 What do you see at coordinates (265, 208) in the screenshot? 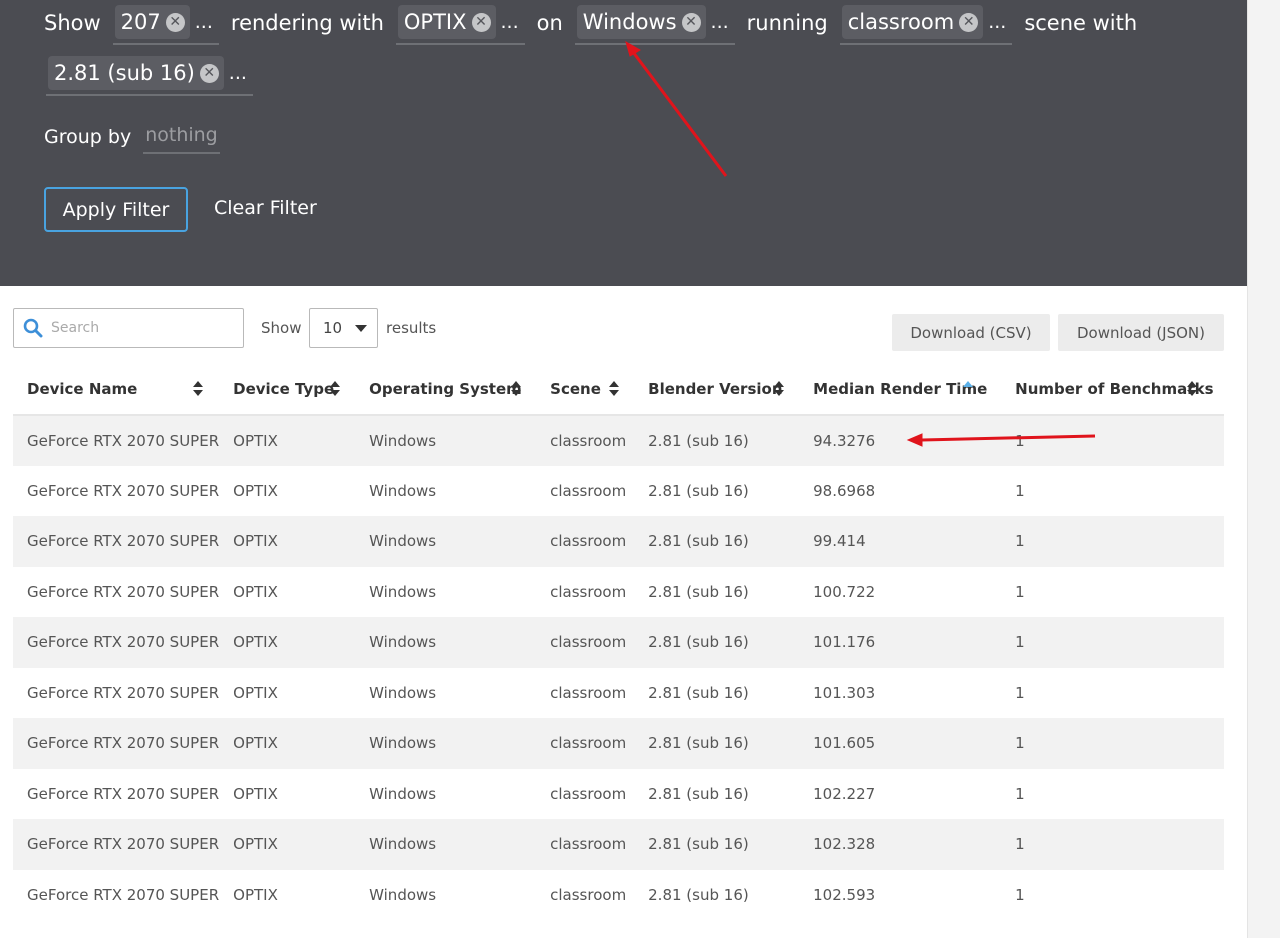
I see `clear-filter-button: Clear Filter` at bounding box center [265, 208].